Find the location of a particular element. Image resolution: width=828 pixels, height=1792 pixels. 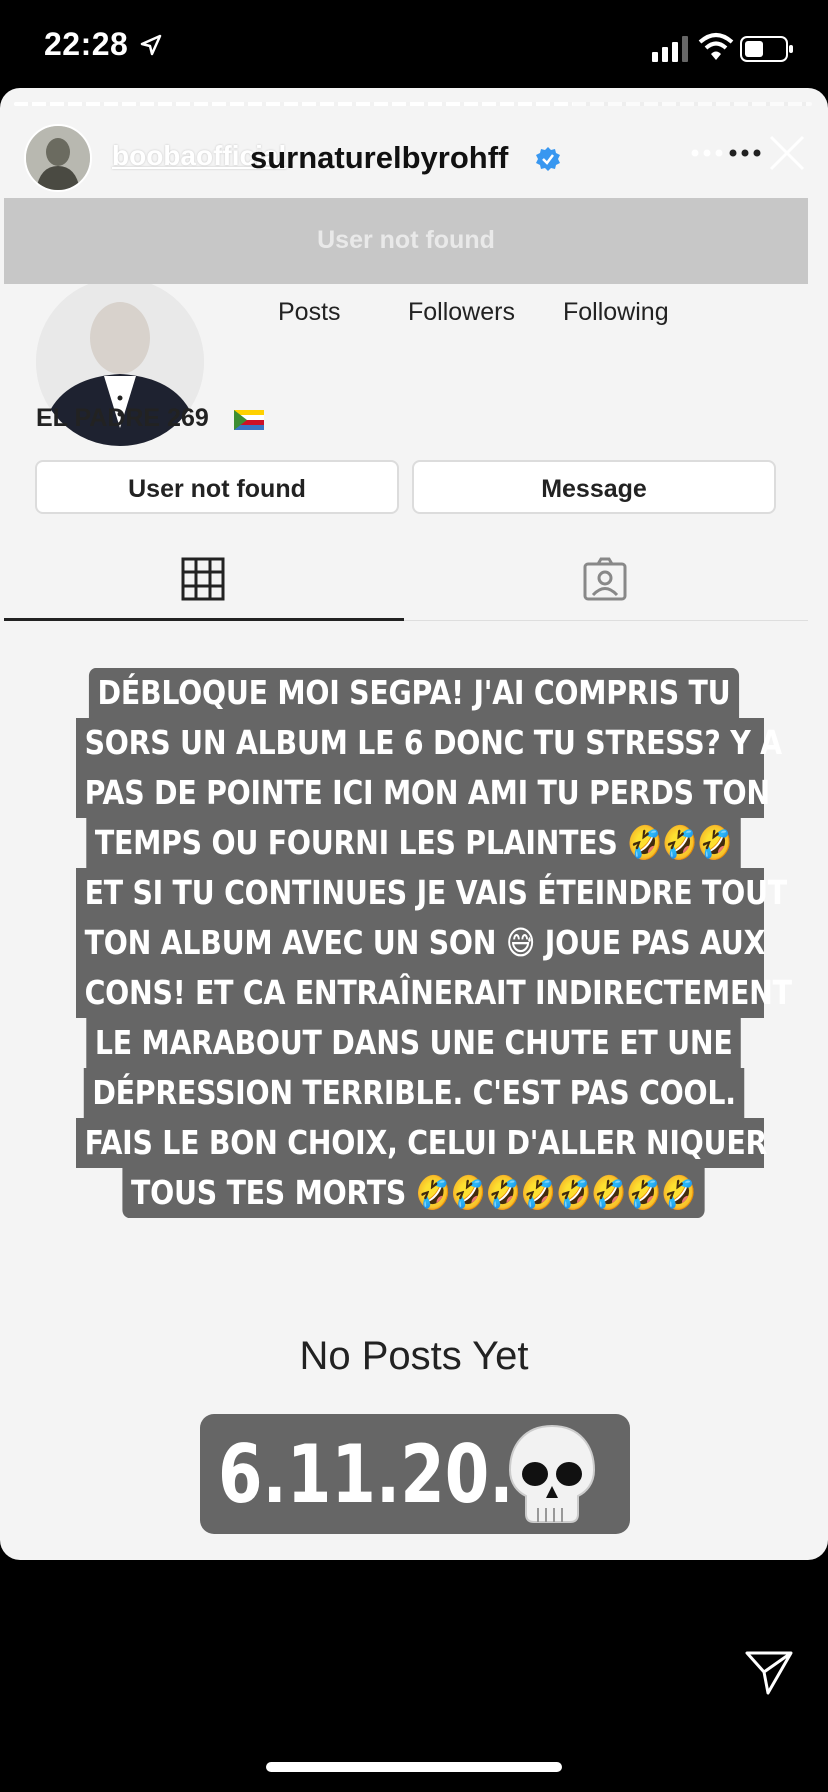

location-arrow-icon is located at coordinates (151, 45).